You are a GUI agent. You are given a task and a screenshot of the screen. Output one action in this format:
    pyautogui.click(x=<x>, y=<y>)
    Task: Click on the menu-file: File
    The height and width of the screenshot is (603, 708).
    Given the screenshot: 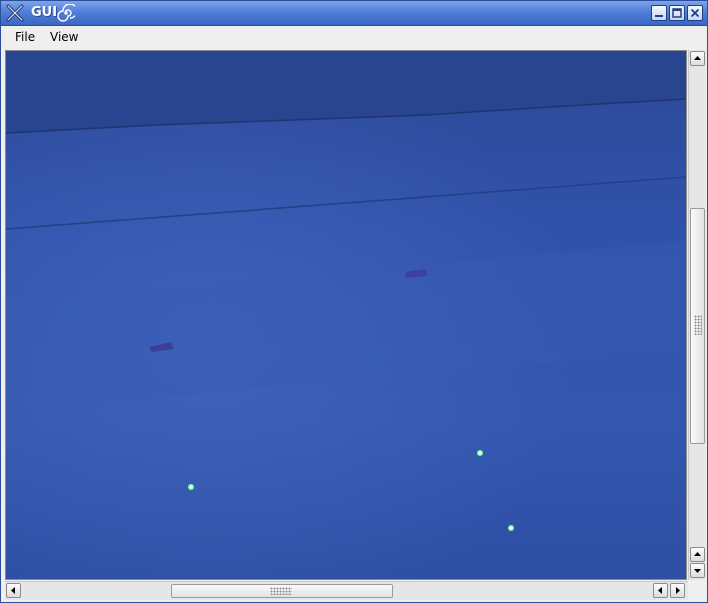 What is the action you would take?
    pyautogui.click(x=25, y=37)
    